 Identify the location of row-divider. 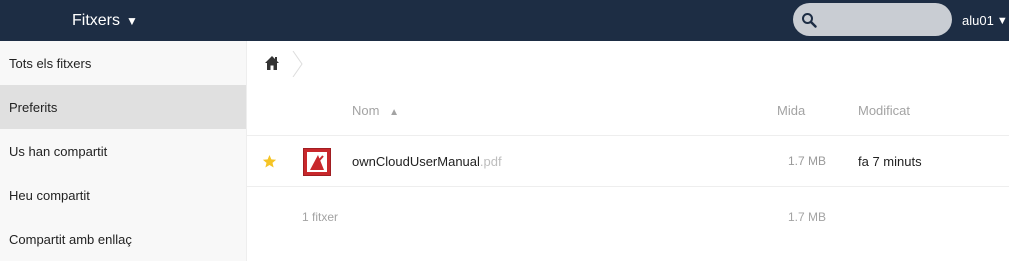
(628, 186).